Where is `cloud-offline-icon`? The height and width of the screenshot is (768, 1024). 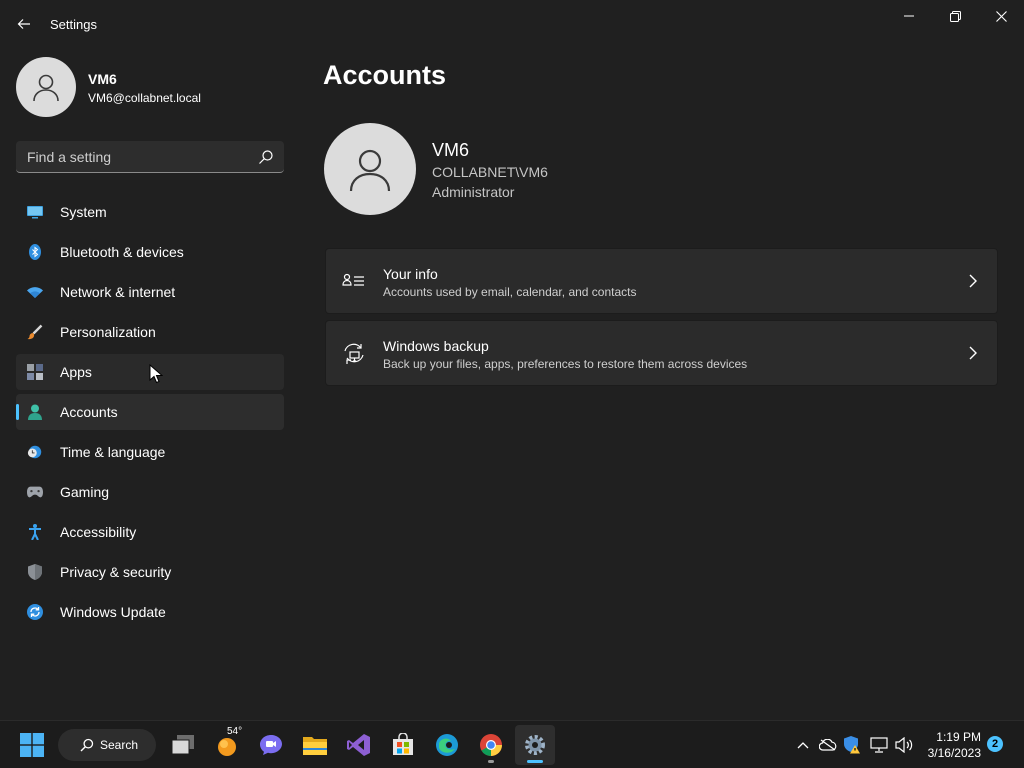
cloud-offline-icon is located at coordinates (828, 745).